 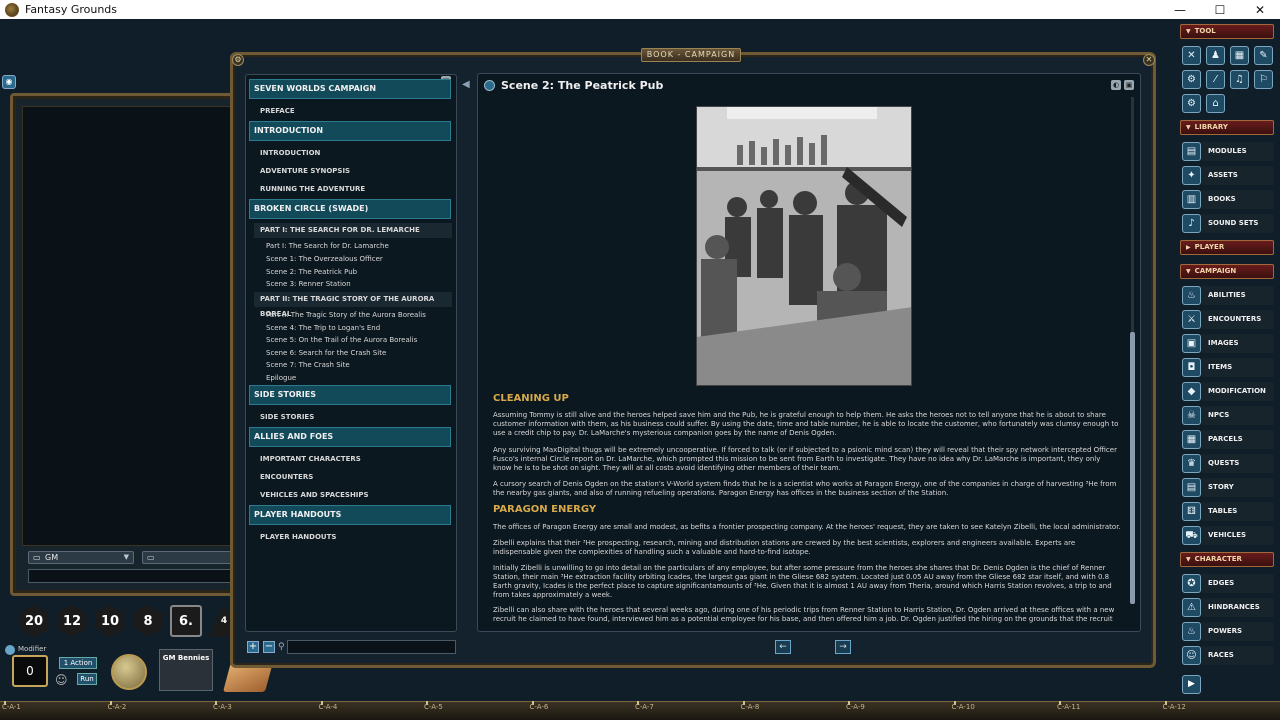 I want to click on sidebar-item-races: ☺ RACES, so click(x=1228, y=655).